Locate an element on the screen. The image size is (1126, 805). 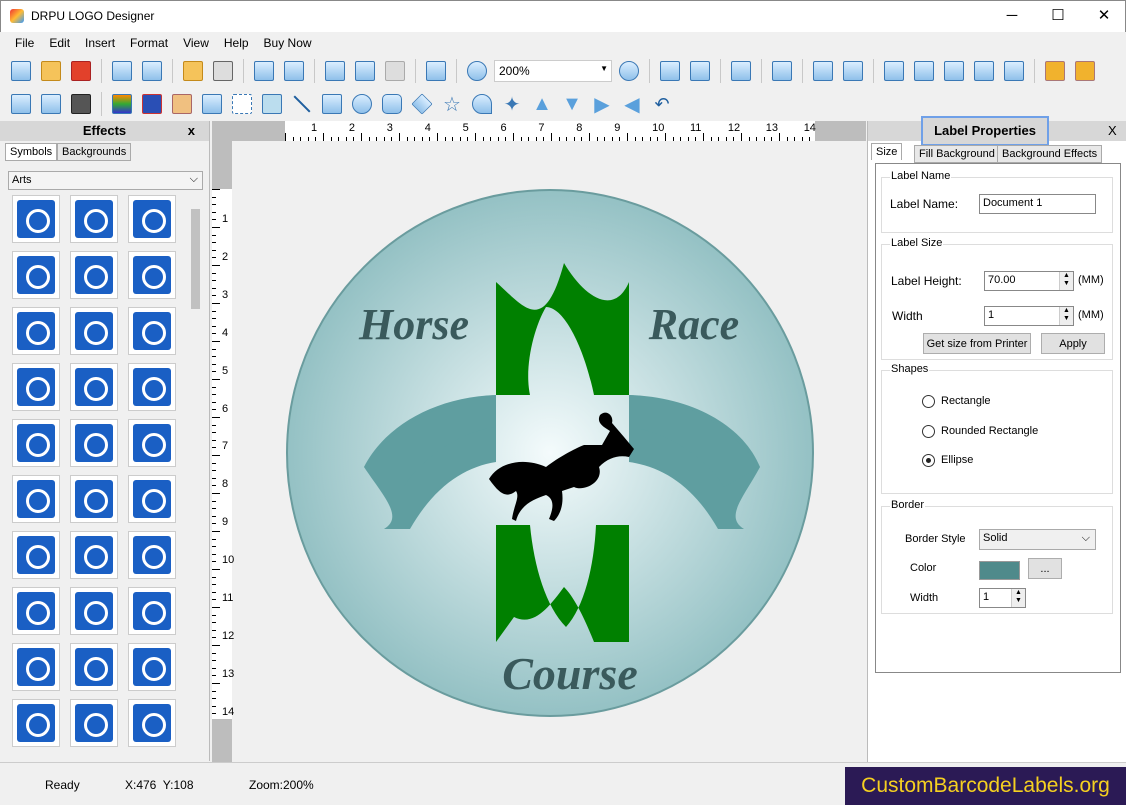
scrollbar-thumb is located at coordinates (195, 259).